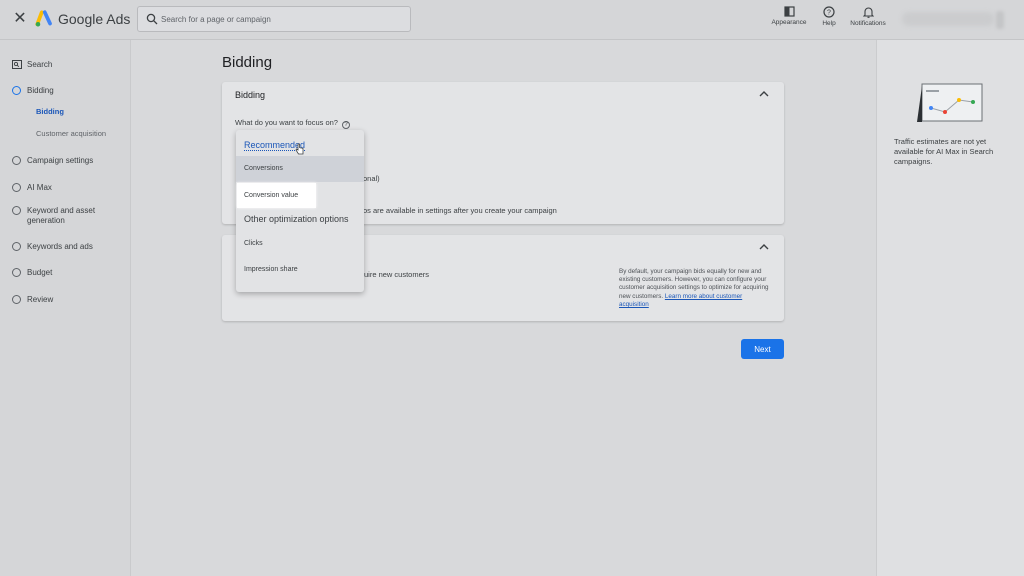 This screenshot has height=576, width=1024. I want to click on search-box, so click(274, 19).